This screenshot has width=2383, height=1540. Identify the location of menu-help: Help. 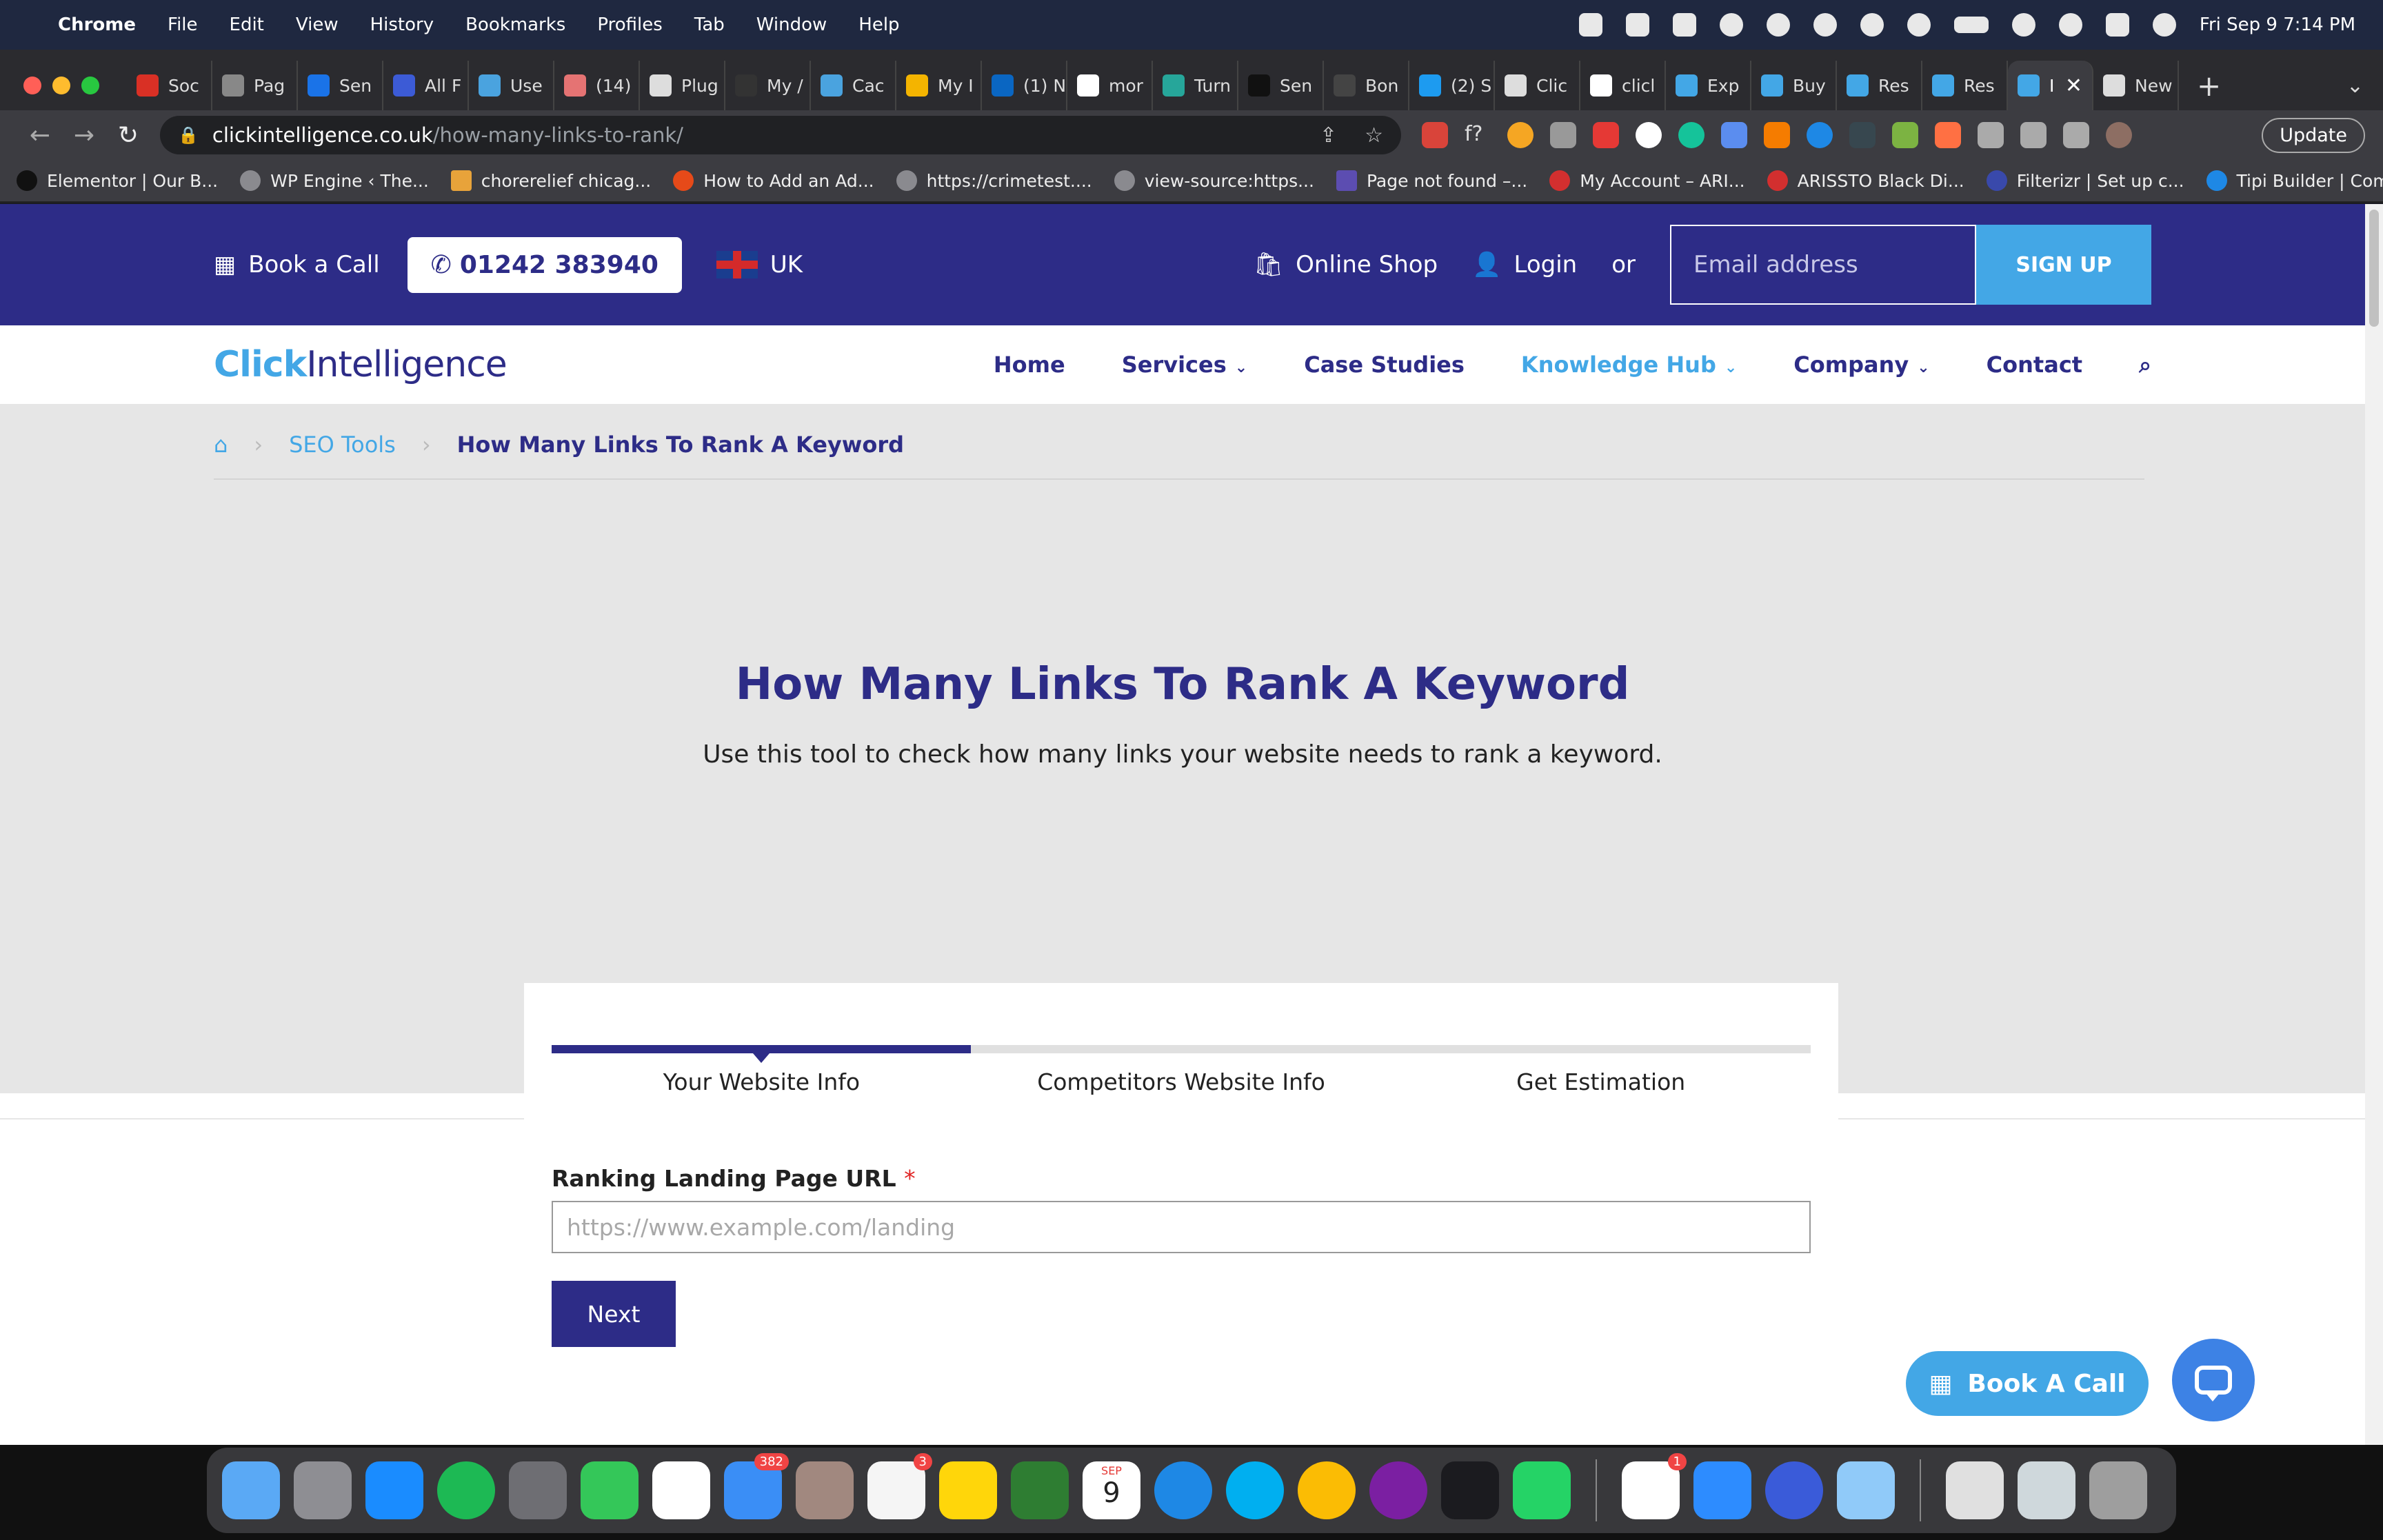
(878, 25).